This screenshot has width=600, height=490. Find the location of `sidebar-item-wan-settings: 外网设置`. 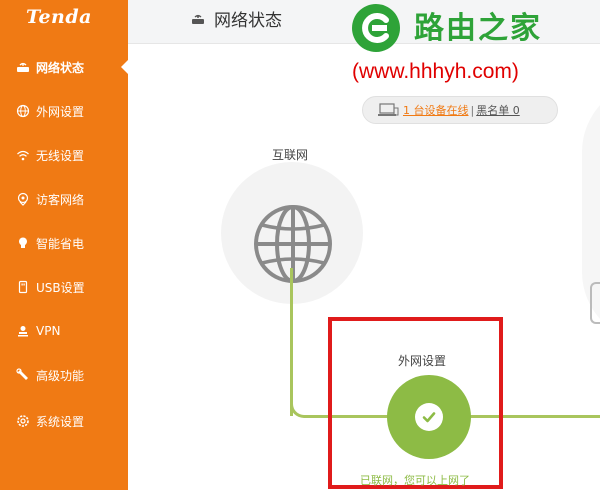

sidebar-item-wan-settings: 外网设置 is located at coordinates (64, 111).